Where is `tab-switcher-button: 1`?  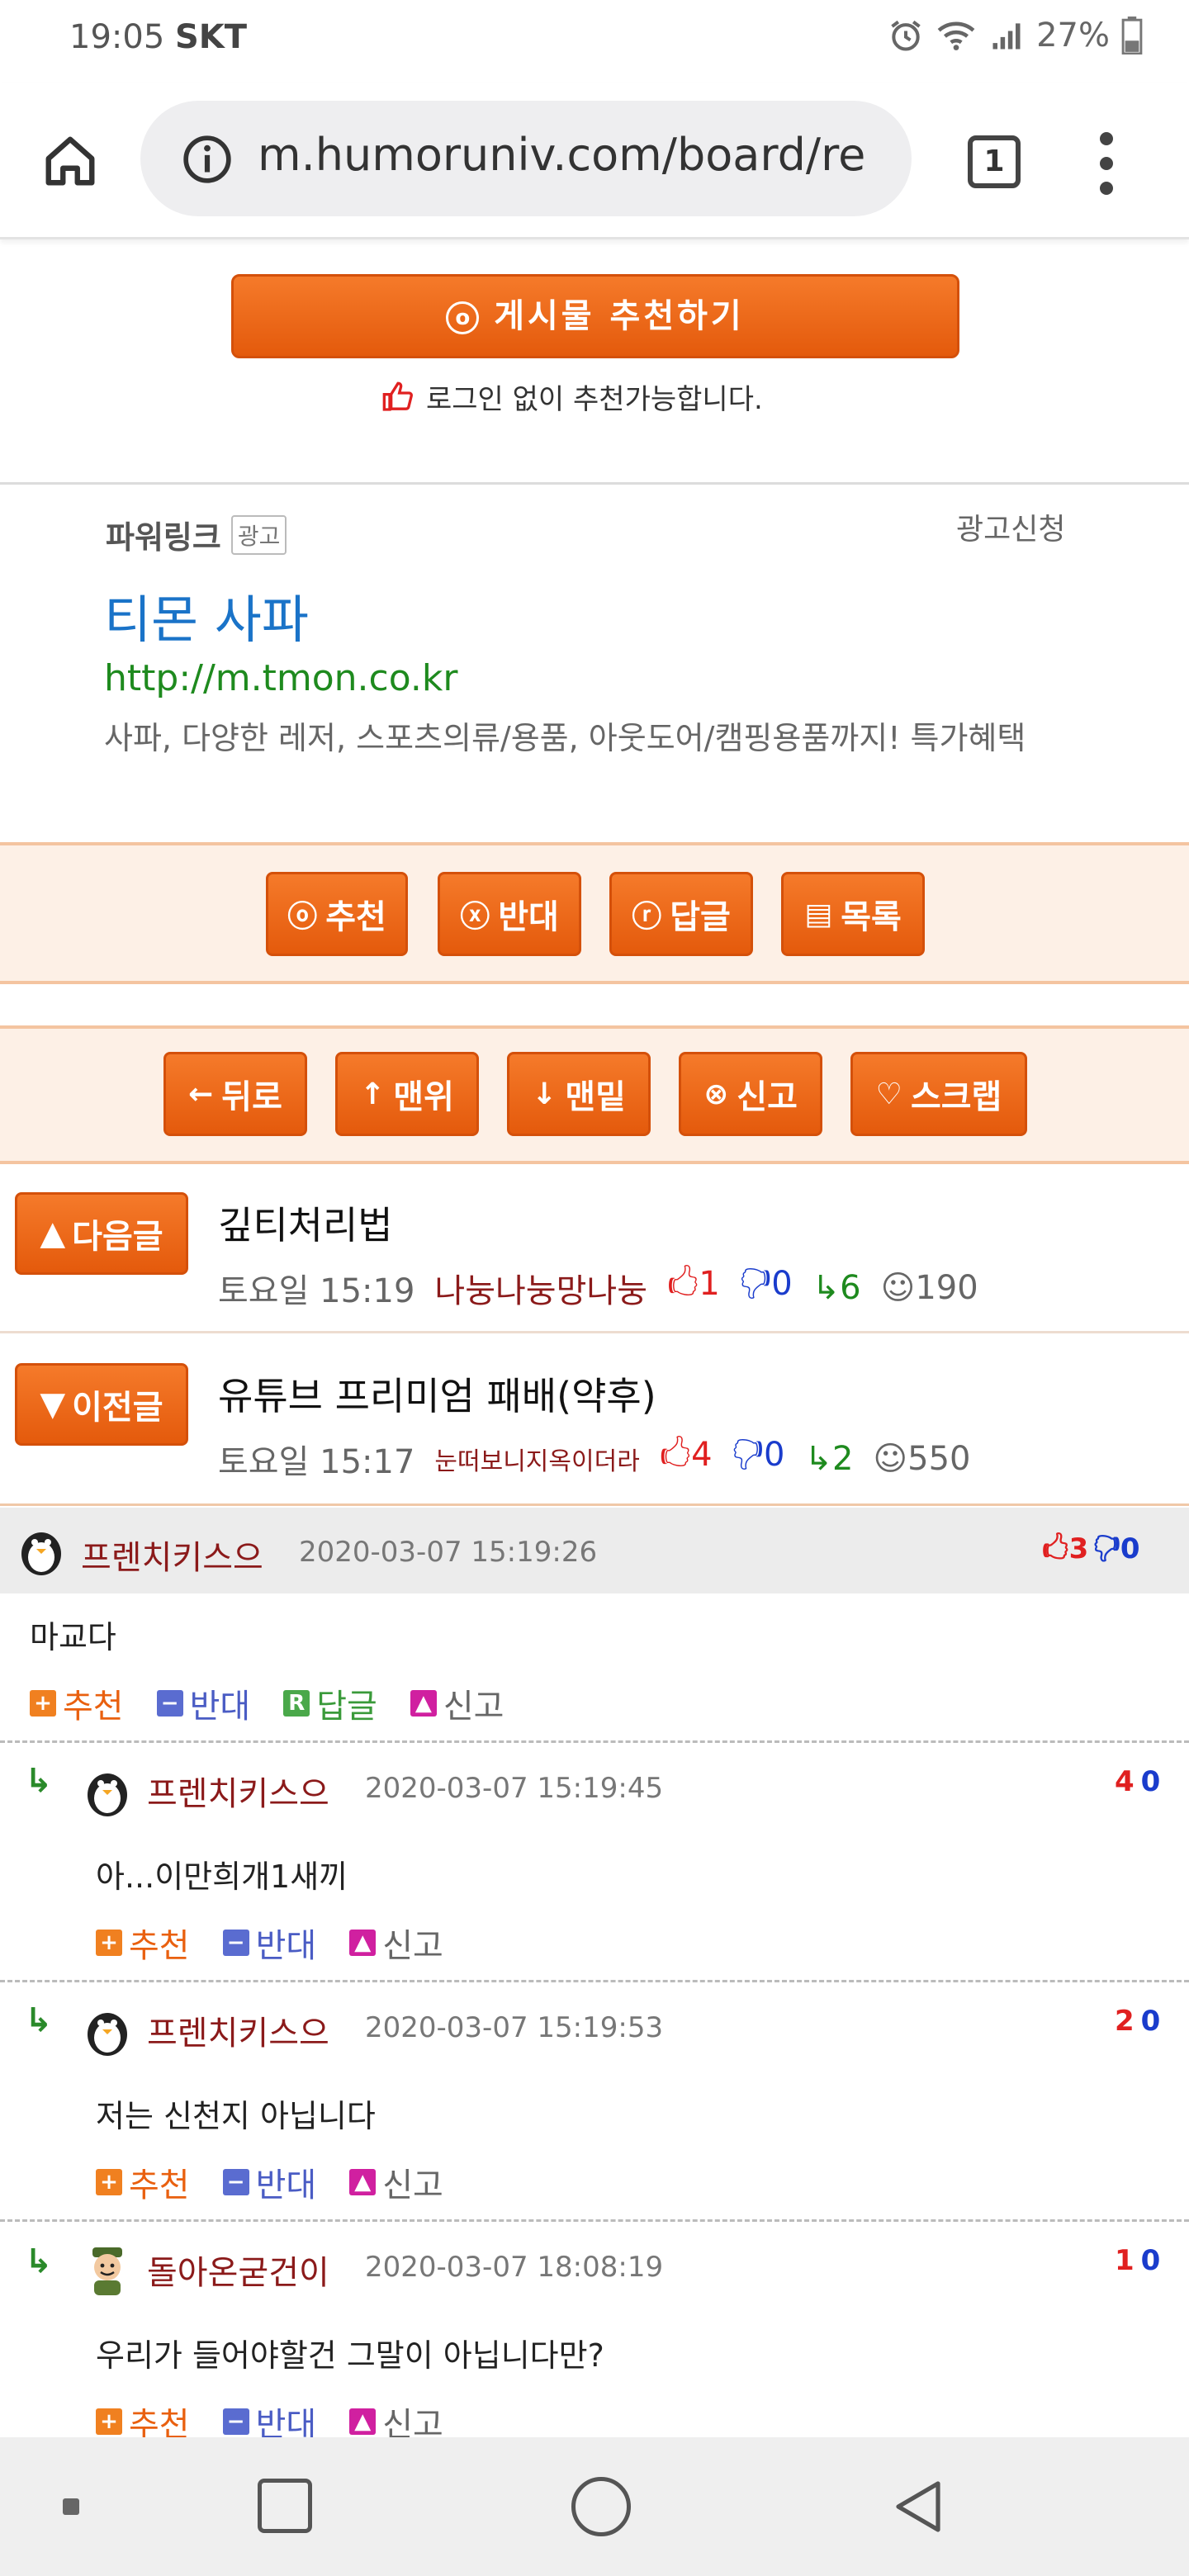
tab-switcher-button: 1 is located at coordinates (994, 161).